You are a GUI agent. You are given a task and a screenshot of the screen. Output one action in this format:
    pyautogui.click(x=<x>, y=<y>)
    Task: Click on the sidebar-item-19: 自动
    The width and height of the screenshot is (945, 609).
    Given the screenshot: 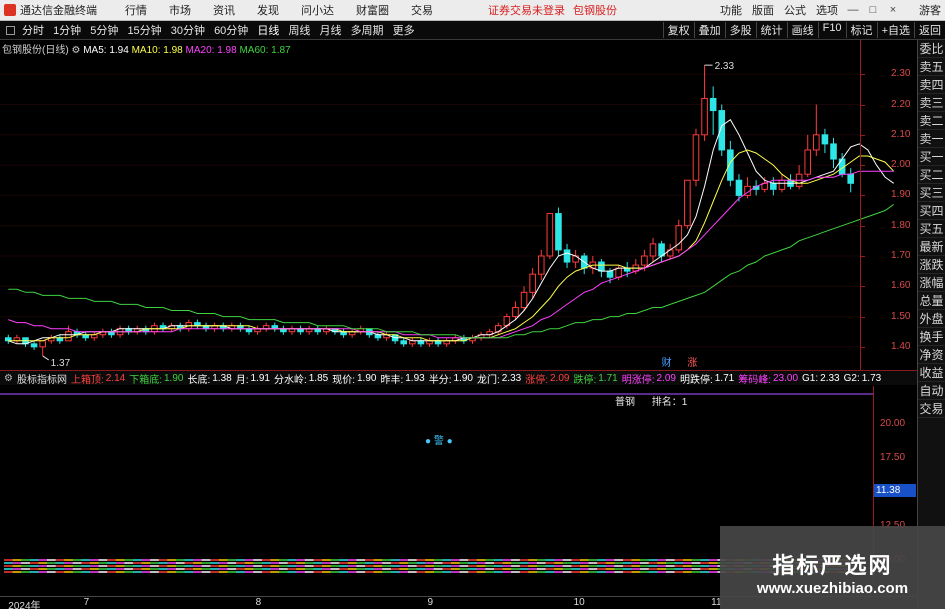 What is the action you would take?
    pyautogui.click(x=931, y=391)
    